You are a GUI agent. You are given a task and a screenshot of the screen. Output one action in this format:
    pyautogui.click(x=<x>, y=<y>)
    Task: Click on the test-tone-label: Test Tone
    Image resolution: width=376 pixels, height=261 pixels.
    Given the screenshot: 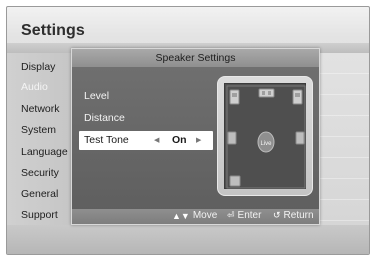 What is the action you would take?
    pyautogui.click(x=106, y=140)
    